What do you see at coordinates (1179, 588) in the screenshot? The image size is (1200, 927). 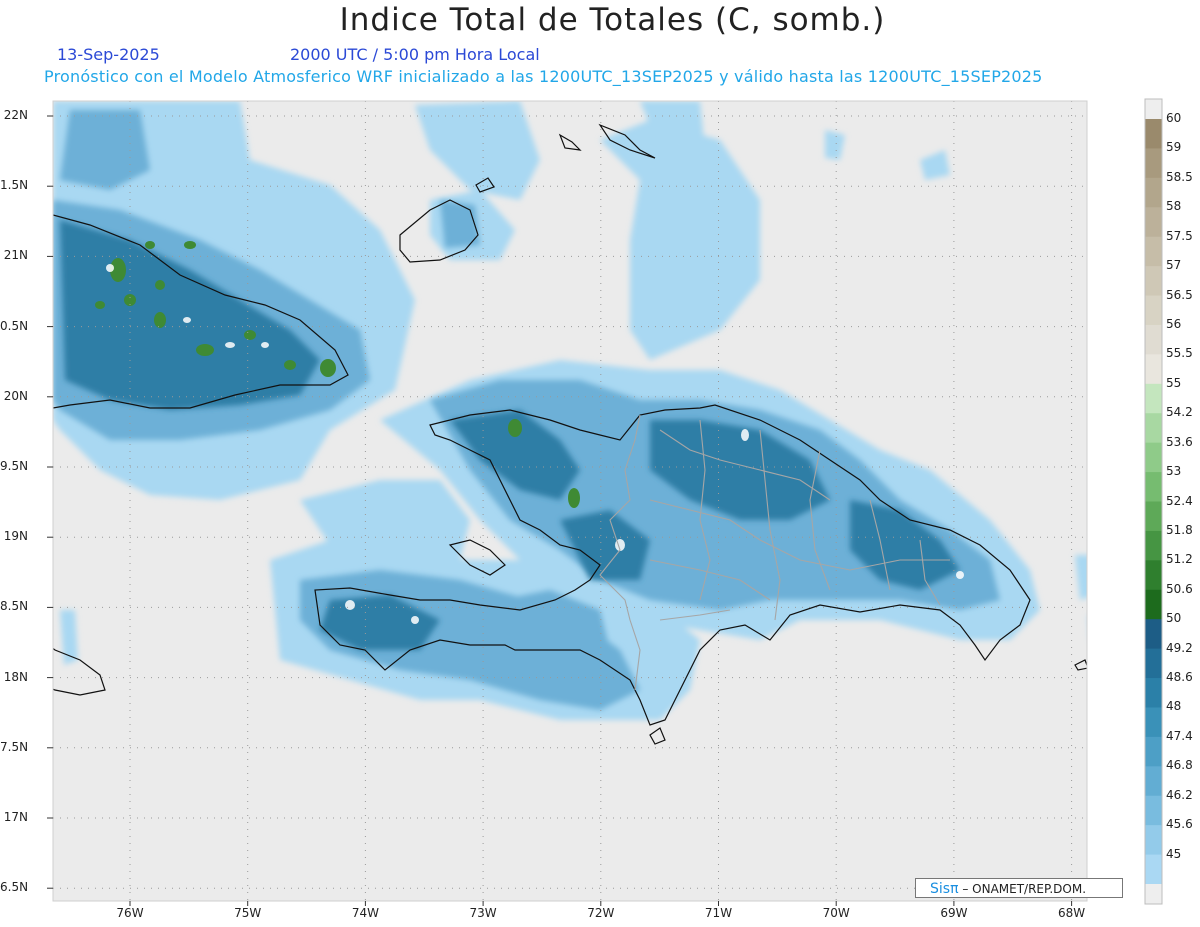 I see `colorbar-label: 50.6` at bounding box center [1179, 588].